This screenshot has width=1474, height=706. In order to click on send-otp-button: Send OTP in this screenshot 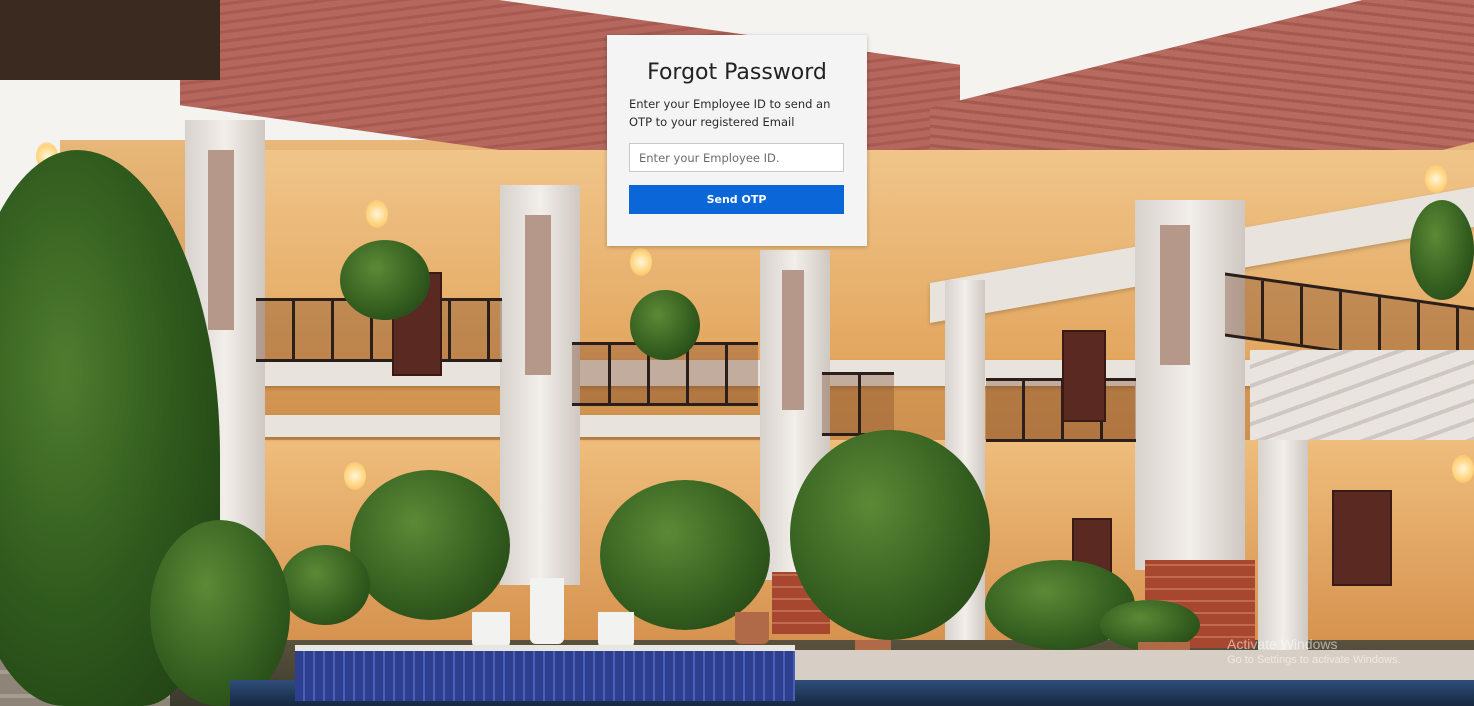, I will do `click(736, 199)`.